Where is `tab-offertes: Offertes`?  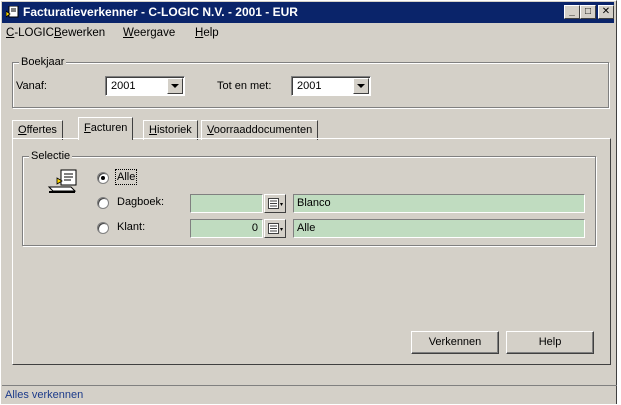 tab-offertes: Offertes is located at coordinates (37, 130).